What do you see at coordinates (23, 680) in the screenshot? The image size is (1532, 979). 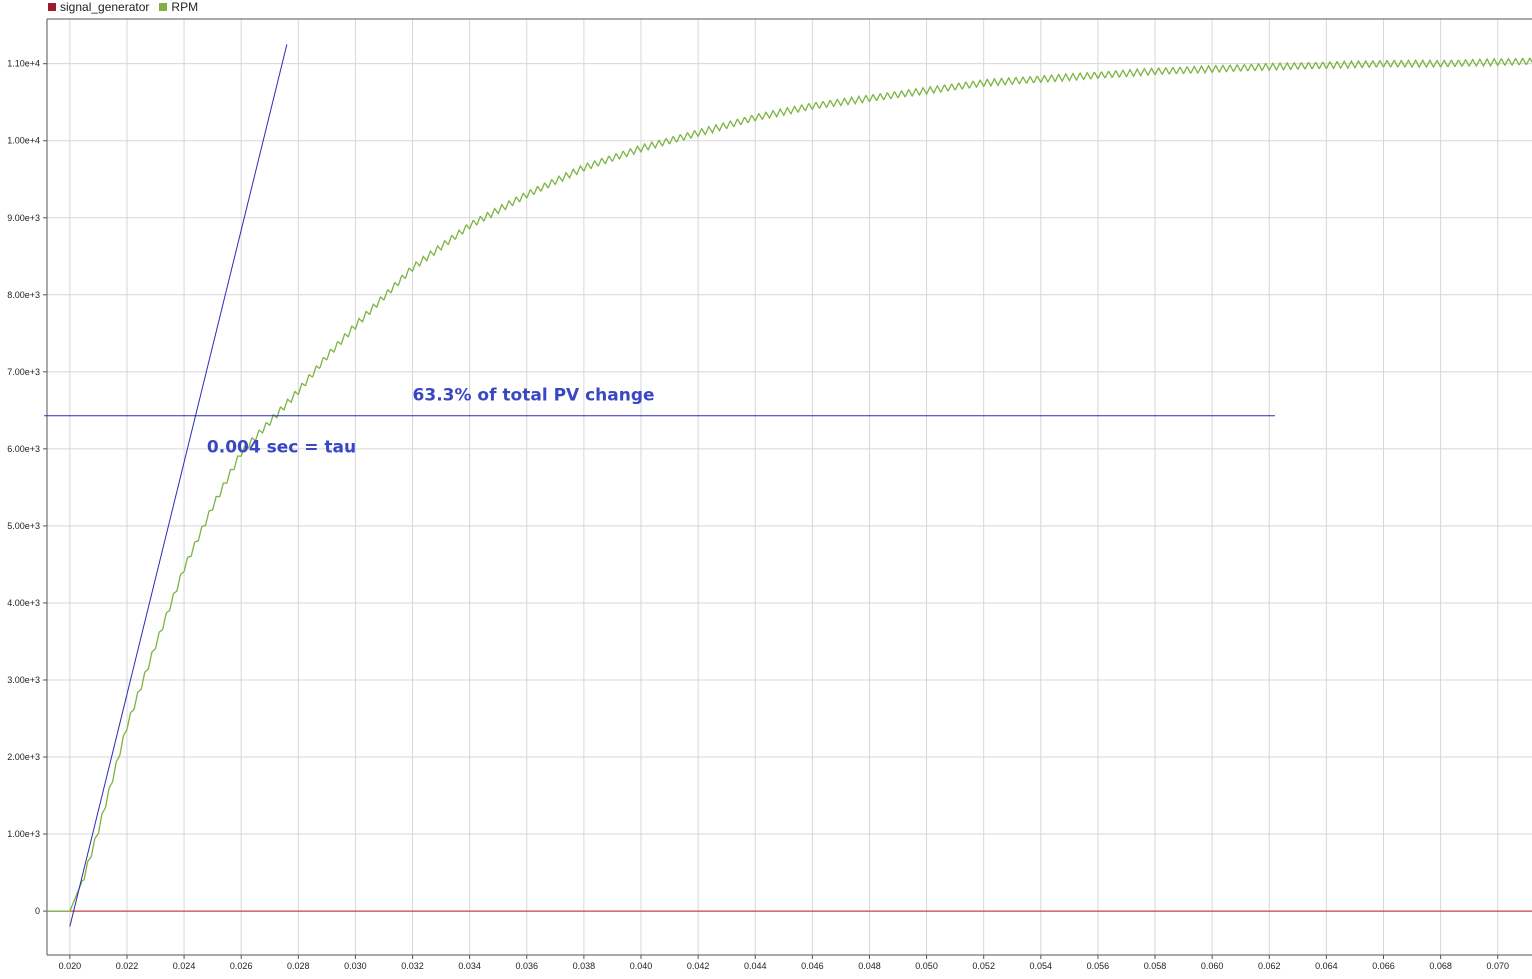 I see `y-tick-label: 3.00e+3` at bounding box center [23, 680].